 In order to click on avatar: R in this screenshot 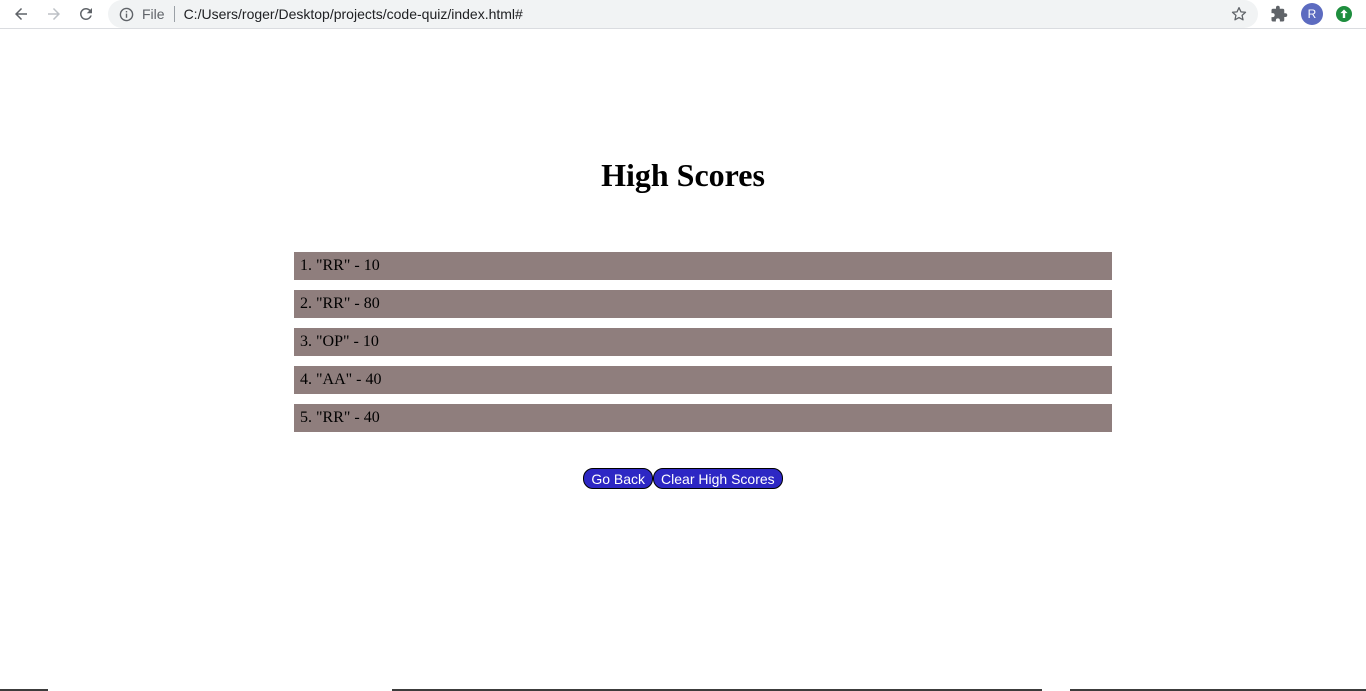, I will do `click(1312, 14)`.